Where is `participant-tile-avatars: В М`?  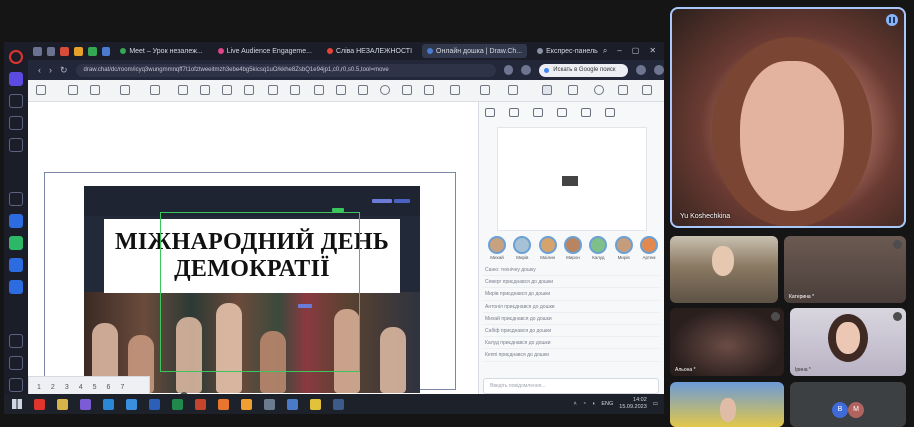 participant-tile-avatars: В М is located at coordinates (848, 404).